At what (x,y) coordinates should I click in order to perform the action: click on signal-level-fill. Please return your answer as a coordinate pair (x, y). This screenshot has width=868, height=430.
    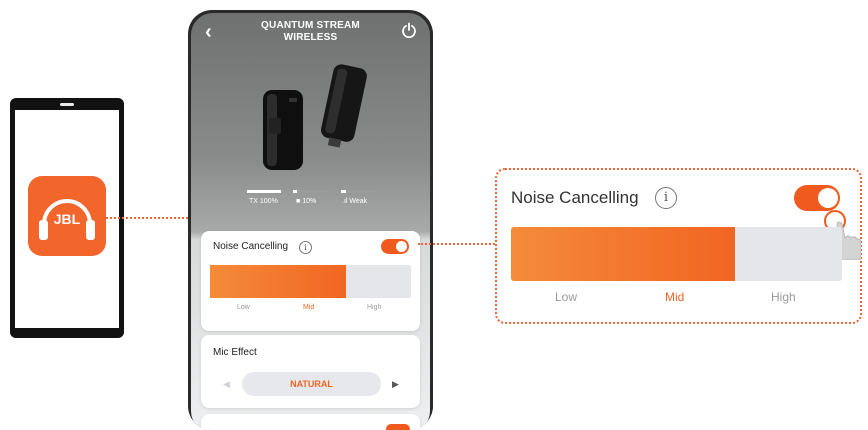
    Looking at the image, I should click on (343, 191).